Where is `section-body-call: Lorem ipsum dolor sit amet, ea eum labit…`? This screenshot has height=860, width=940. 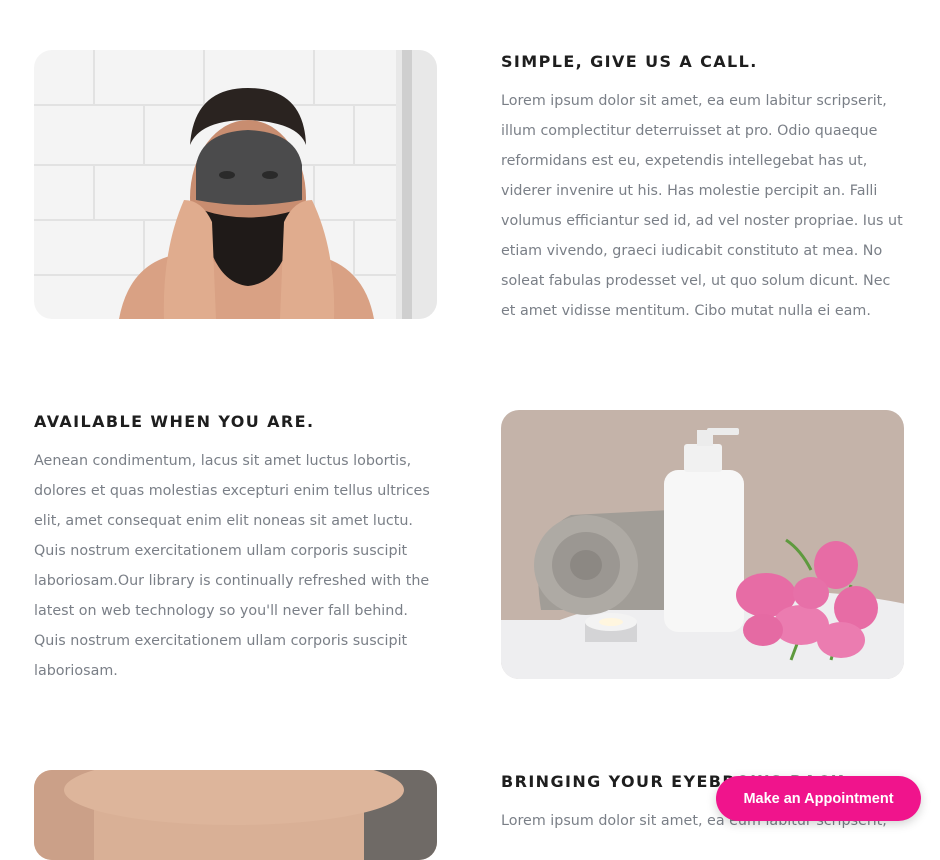
section-body-call: Lorem ipsum dolor sit amet, ea eum labit… is located at coordinates (702, 206).